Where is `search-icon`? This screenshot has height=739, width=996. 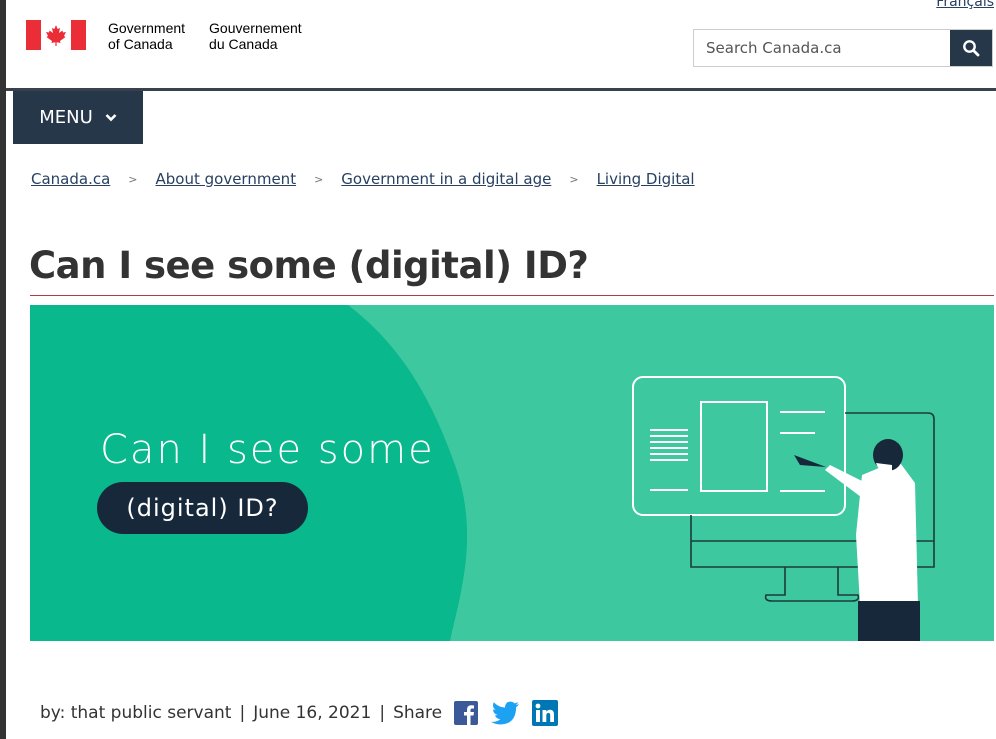 search-icon is located at coordinates (971, 48).